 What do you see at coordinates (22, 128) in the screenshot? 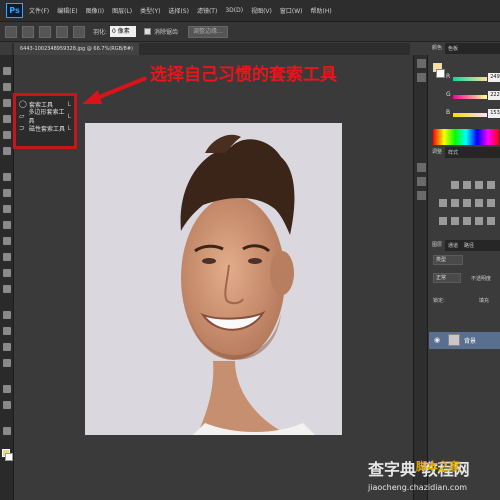
I see `magnetic-lasso-icon: ⊃` at bounding box center [22, 128].